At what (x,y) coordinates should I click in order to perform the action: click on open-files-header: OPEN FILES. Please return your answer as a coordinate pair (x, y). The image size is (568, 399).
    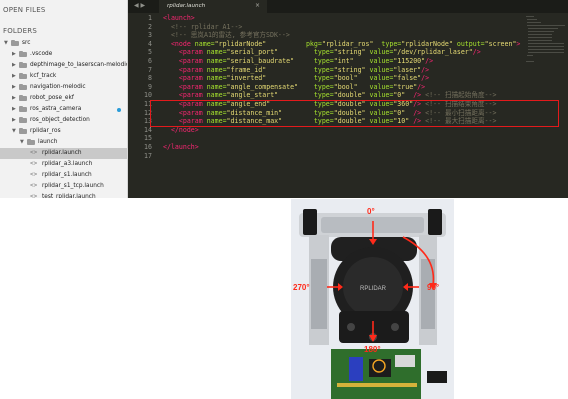
    Looking at the image, I should click on (24, 10).